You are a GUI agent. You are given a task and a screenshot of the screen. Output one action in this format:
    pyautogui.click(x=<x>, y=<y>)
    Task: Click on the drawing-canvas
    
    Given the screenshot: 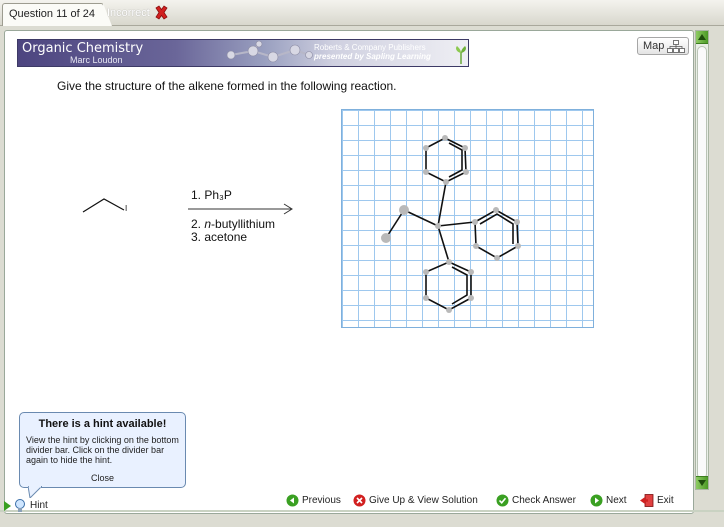 What is the action you would take?
    pyautogui.click(x=467, y=218)
    